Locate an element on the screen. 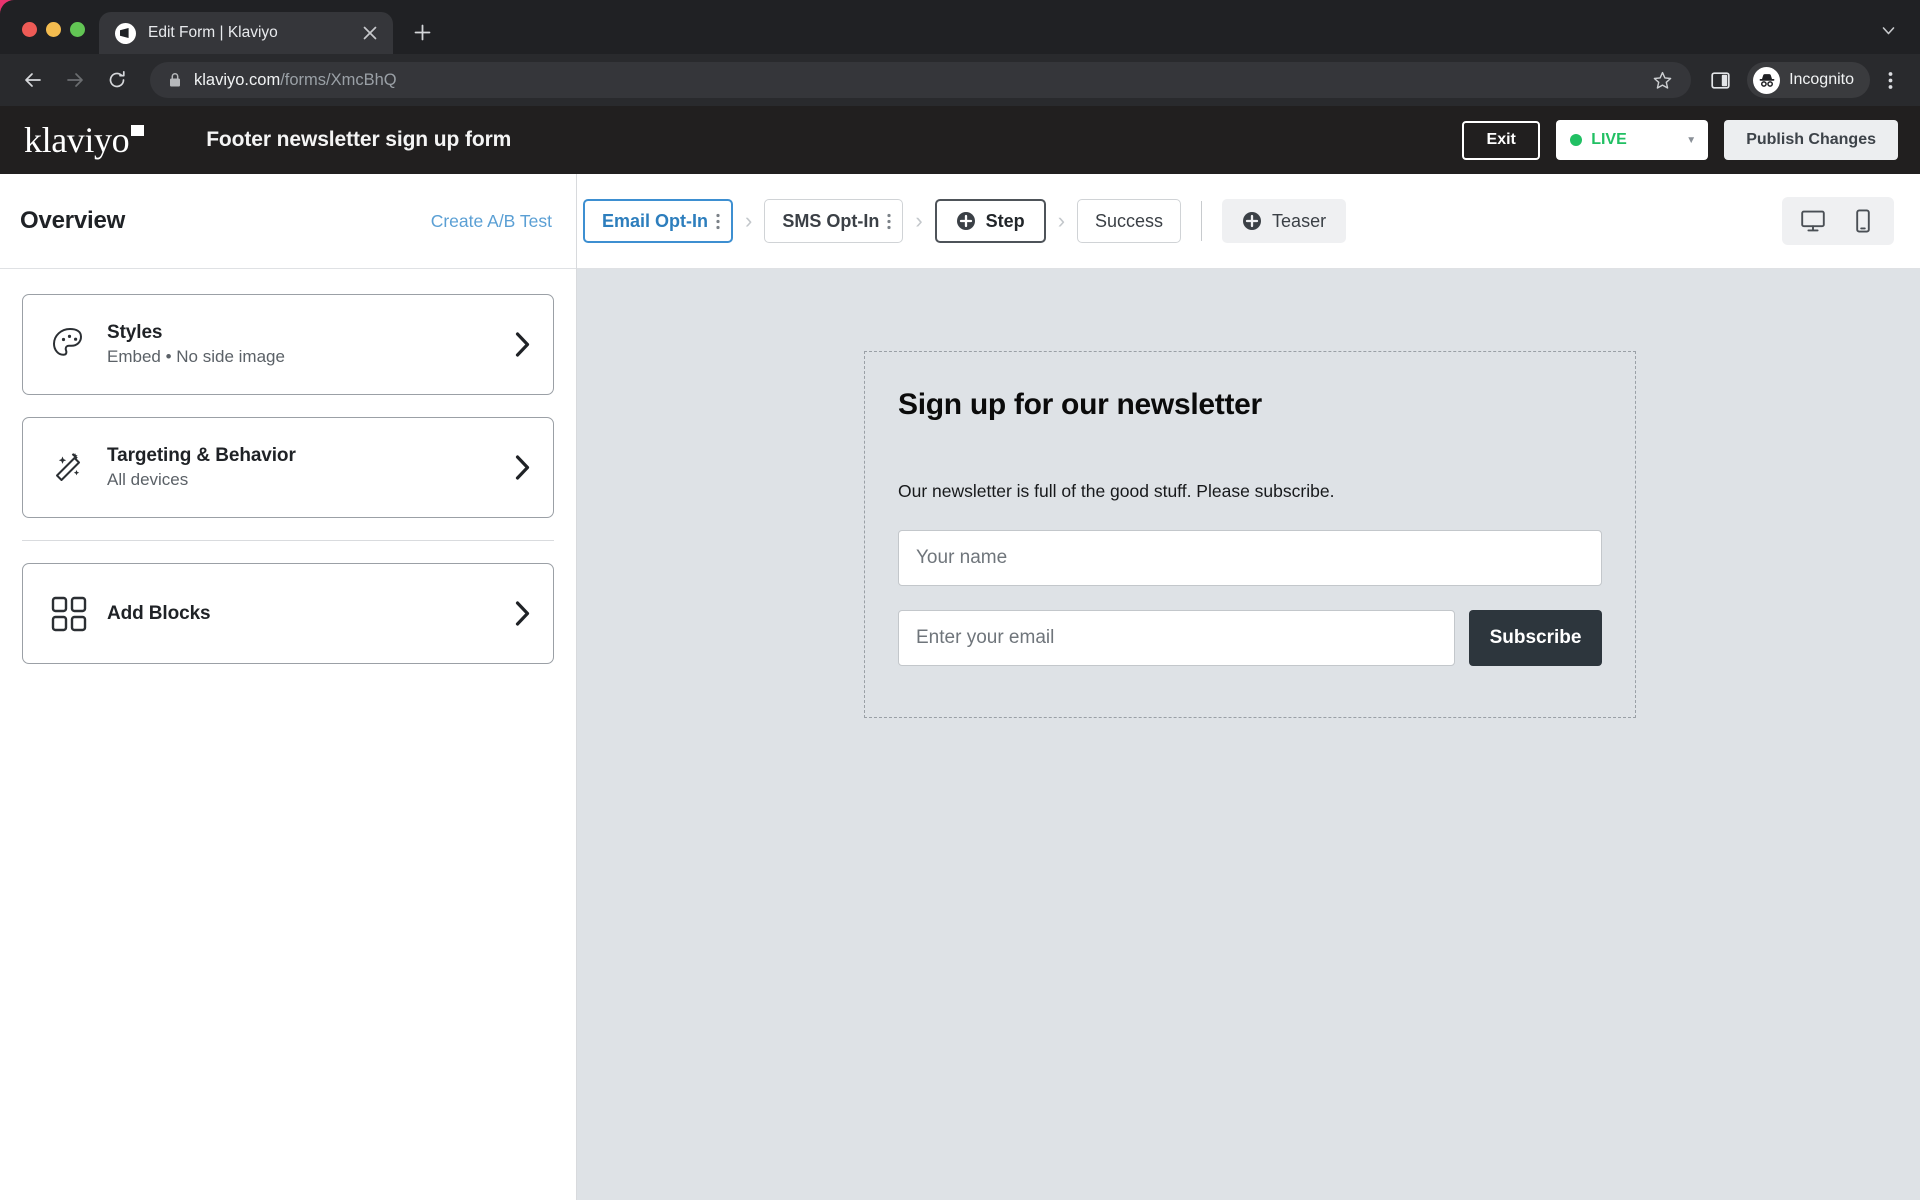 This screenshot has width=1920, height=1200. tab-title: Edit Form | Klaviyo is located at coordinates (213, 32).